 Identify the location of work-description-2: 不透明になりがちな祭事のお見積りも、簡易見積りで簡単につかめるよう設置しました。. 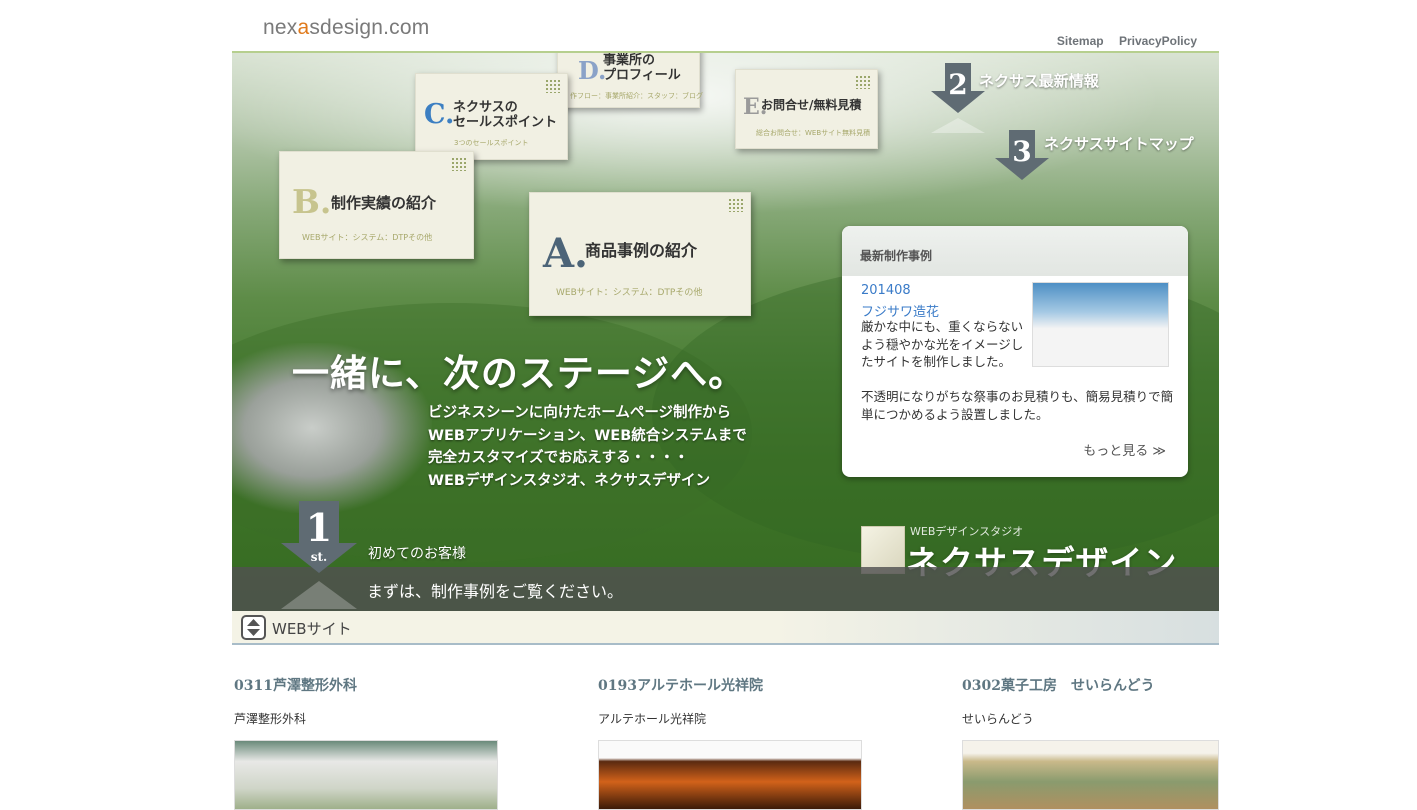
(1017, 405).